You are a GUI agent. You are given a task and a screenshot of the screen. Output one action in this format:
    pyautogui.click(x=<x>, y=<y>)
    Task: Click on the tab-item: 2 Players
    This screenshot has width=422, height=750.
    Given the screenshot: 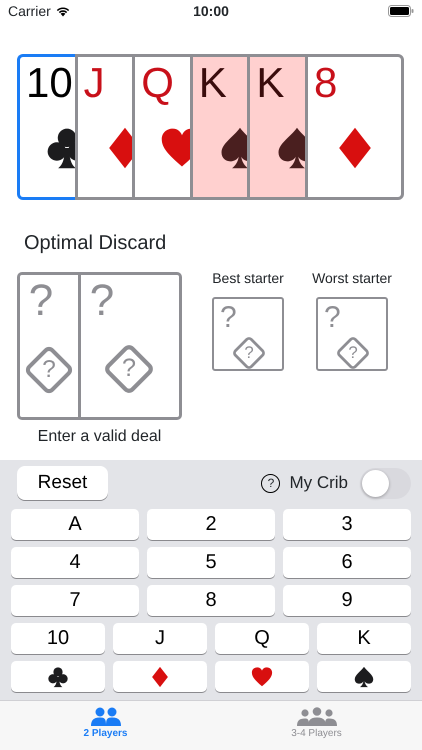 What is the action you would take?
    pyautogui.click(x=105, y=725)
    